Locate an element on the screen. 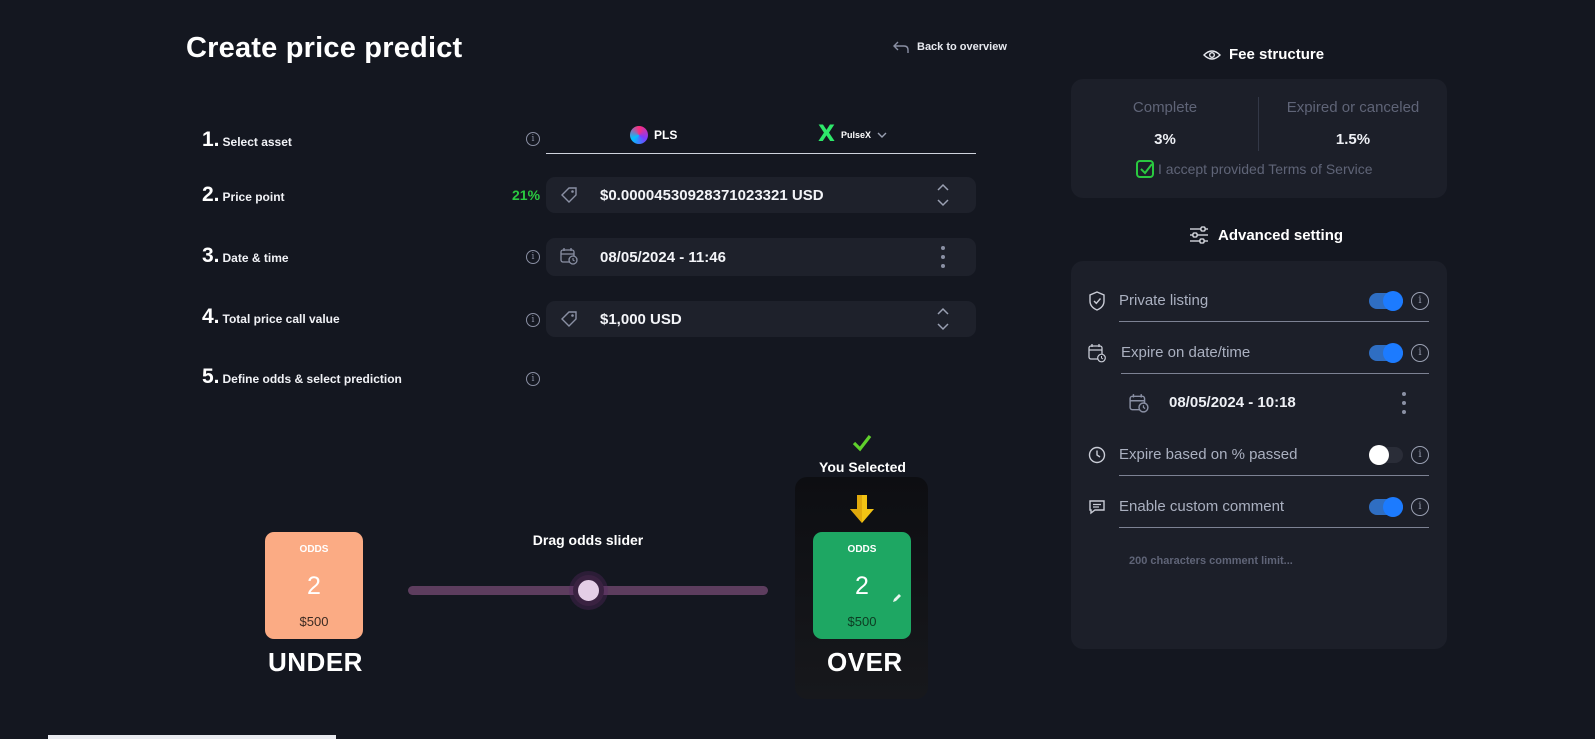 This screenshot has height=739, width=1595. back-to-overview-link: Back to overview is located at coordinates (950, 47).